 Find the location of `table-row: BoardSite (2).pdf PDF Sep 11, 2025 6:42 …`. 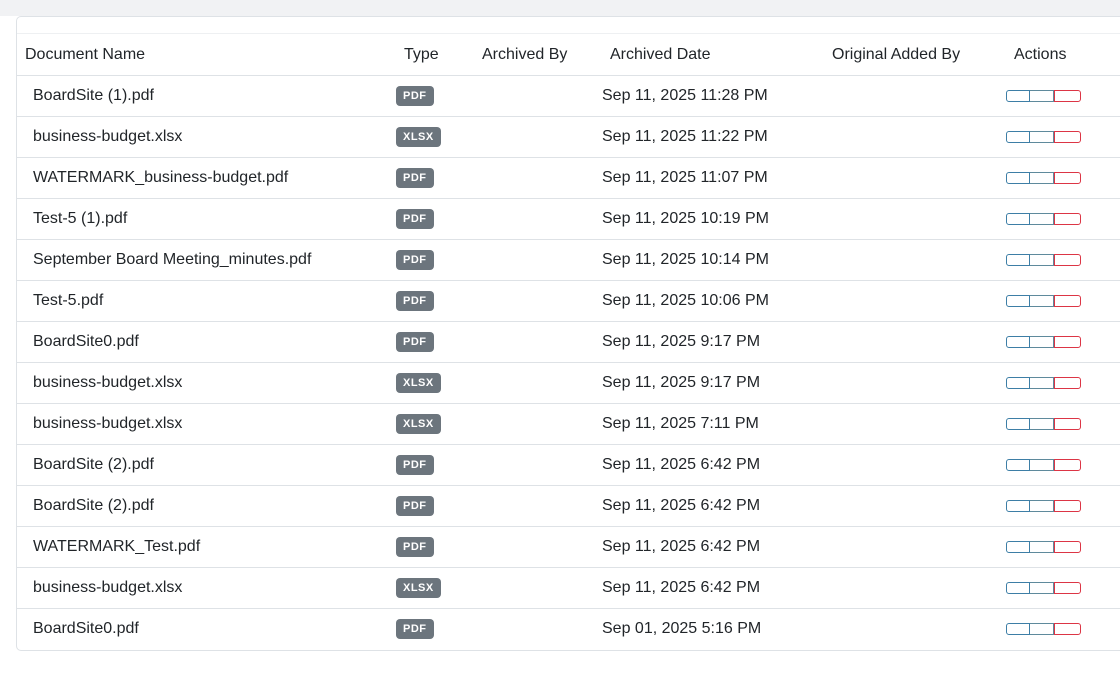

table-row: BoardSite (2).pdf PDF Sep 11, 2025 6:42 … is located at coordinates (568, 506).